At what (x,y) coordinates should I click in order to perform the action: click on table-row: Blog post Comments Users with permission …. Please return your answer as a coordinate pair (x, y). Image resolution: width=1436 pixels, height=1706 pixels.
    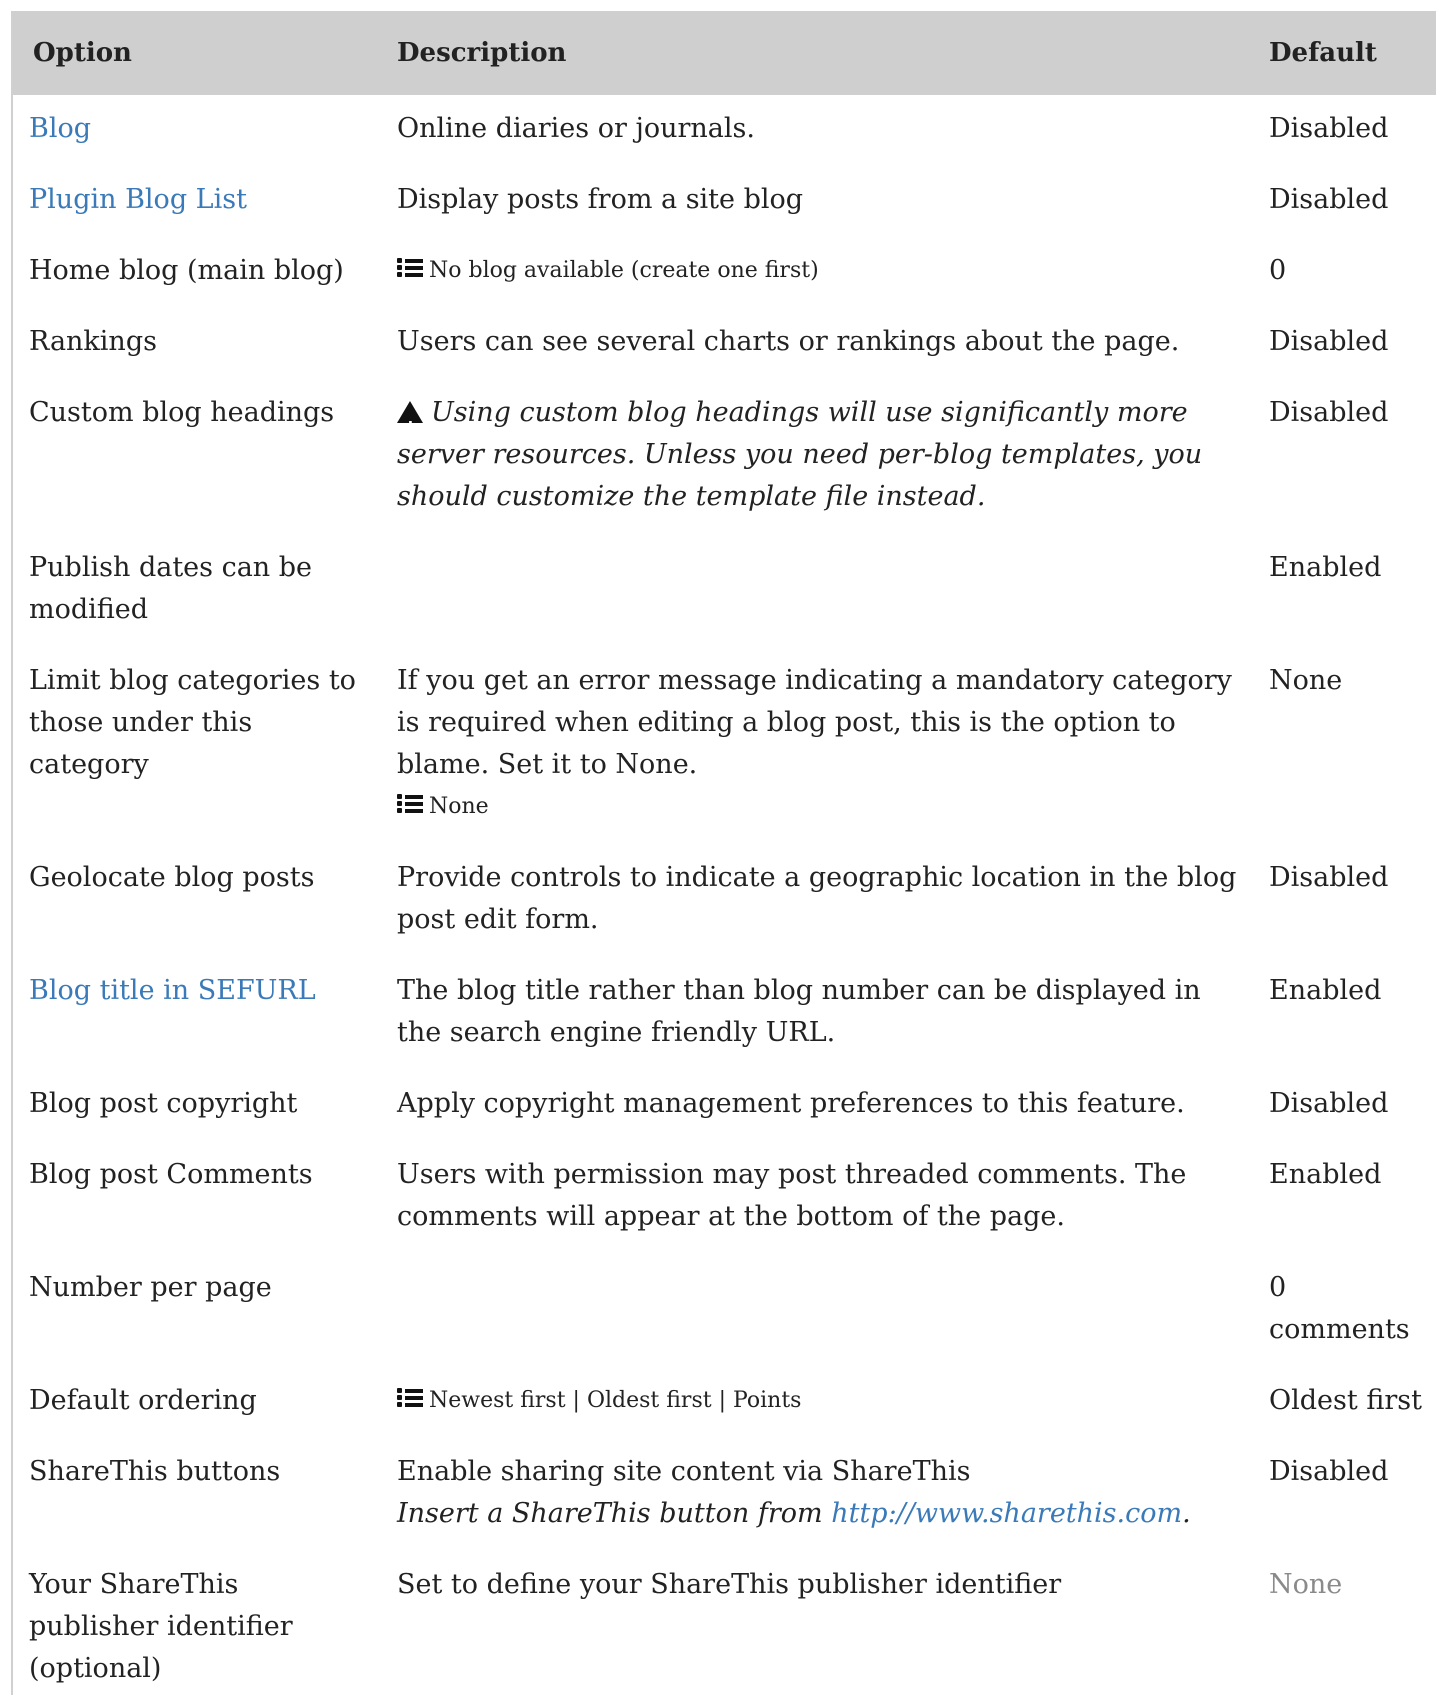
    Looking at the image, I should click on (724, 1197).